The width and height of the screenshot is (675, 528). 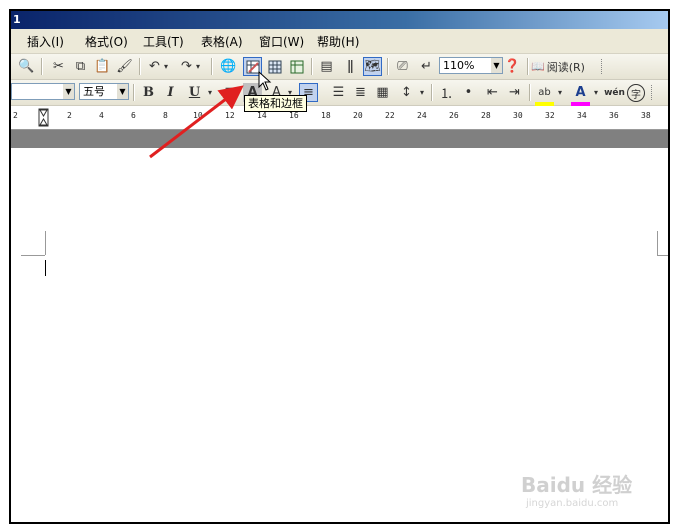 What do you see at coordinates (402, 66) in the screenshot?
I see `show-hide-icon: ⎚` at bounding box center [402, 66].